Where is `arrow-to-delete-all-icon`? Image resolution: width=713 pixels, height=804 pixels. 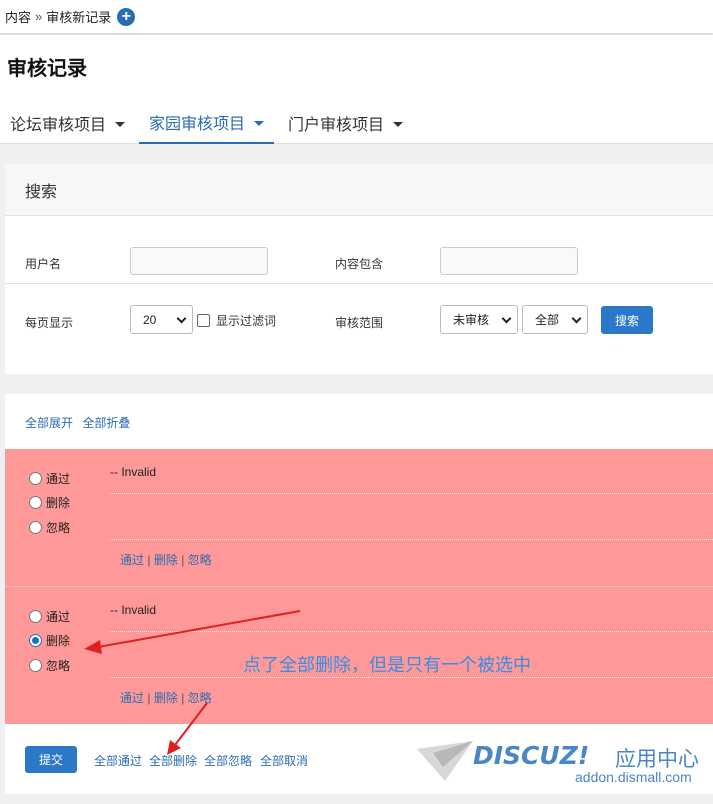
arrow-to-delete-all-icon is located at coordinates (187, 728).